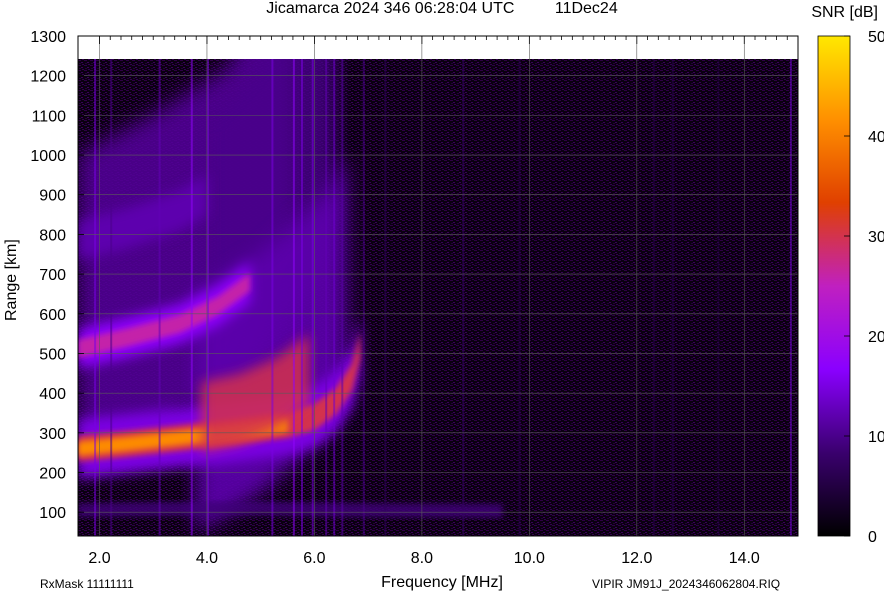 This screenshot has width=884, height=595. Describe the element at coordinates (52, 196) in the screenshot. I see `y-tick-label: 900` at that location.